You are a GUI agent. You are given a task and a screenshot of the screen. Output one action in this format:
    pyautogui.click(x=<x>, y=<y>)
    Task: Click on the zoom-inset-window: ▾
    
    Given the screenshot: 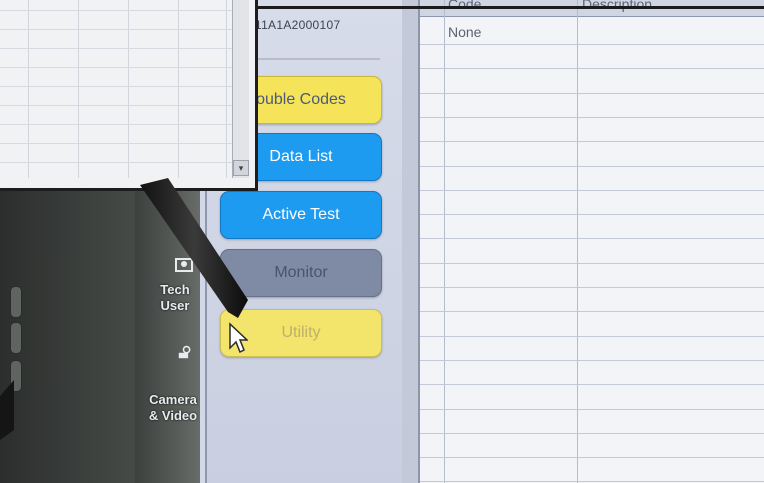 What is the action you would take?
    pyautogui.click(x=129, y=95)
    